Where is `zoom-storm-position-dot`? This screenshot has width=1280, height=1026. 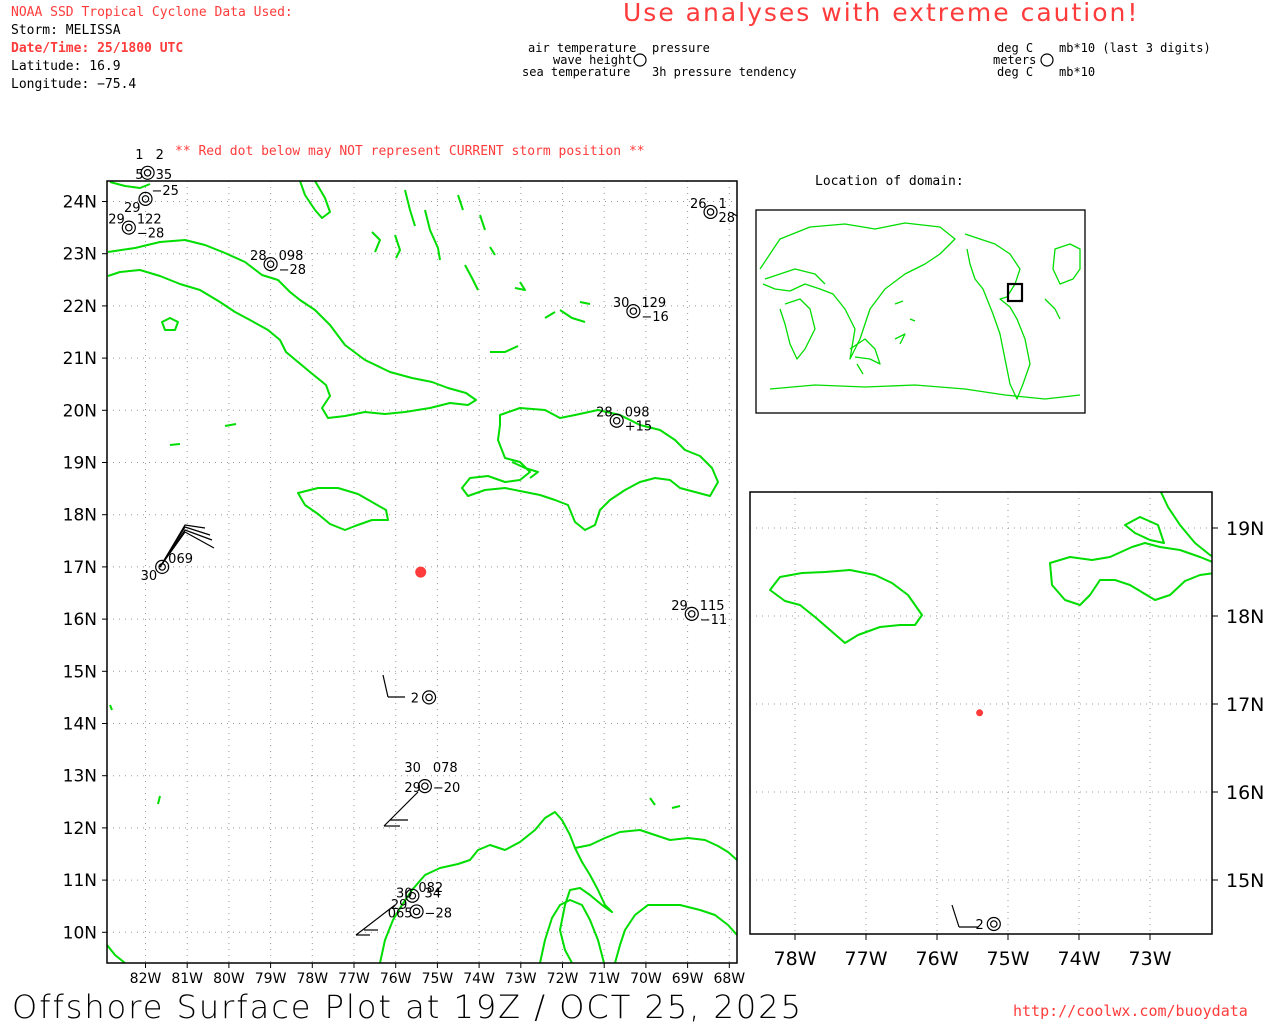 zoom-storm-position-dot is located at coordinates (980, 713).